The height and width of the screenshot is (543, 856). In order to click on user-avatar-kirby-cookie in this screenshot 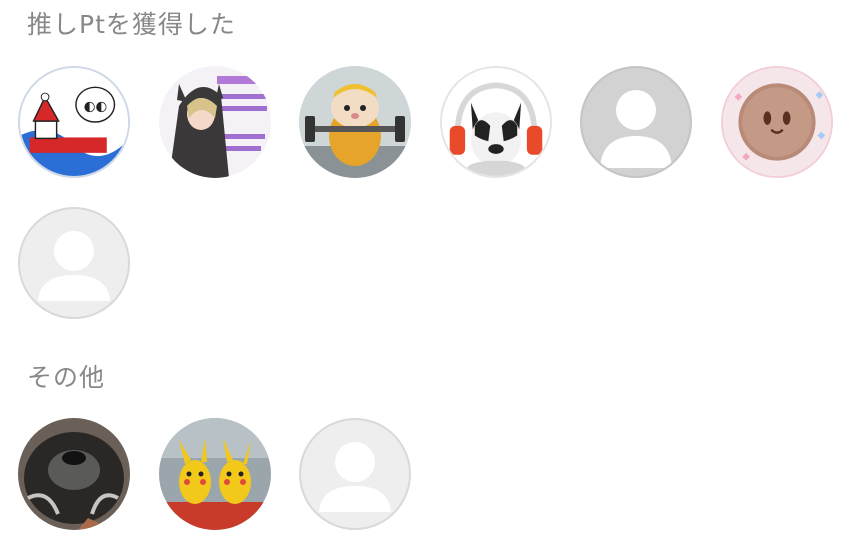, I will do `click(777, 122)`.